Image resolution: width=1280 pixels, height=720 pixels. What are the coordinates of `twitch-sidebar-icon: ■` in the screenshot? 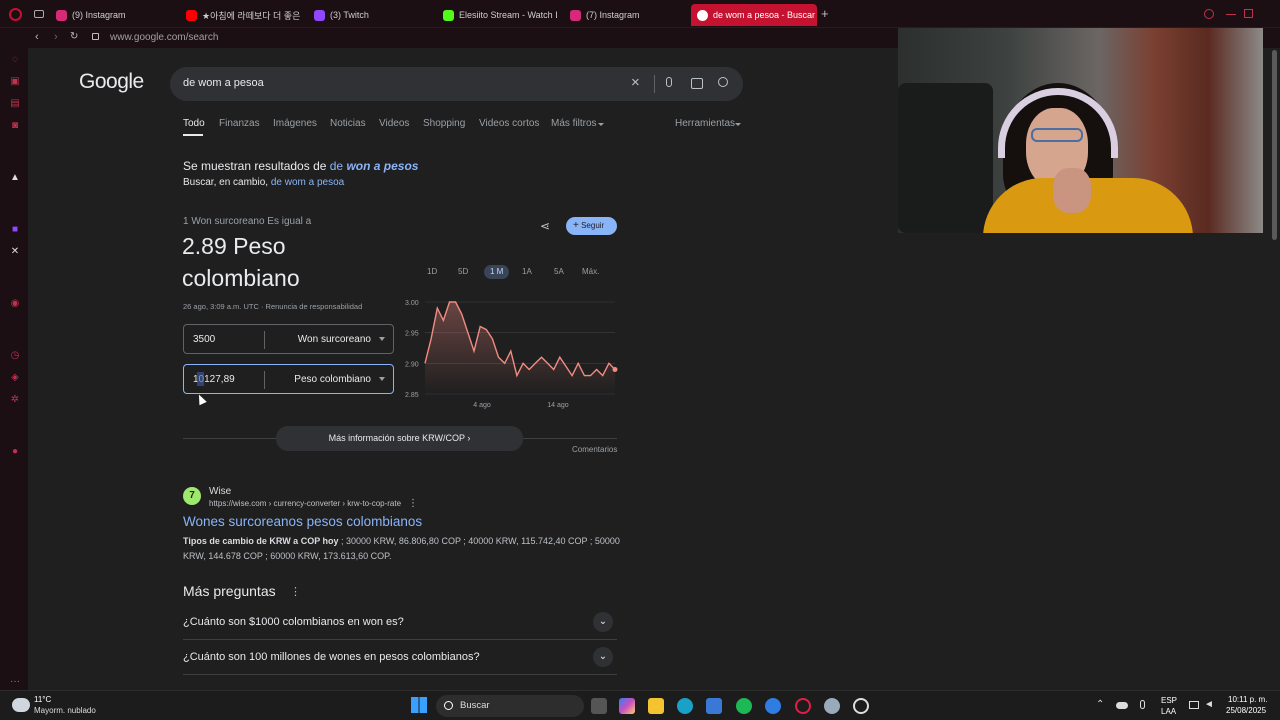 It's located at (15, 230).